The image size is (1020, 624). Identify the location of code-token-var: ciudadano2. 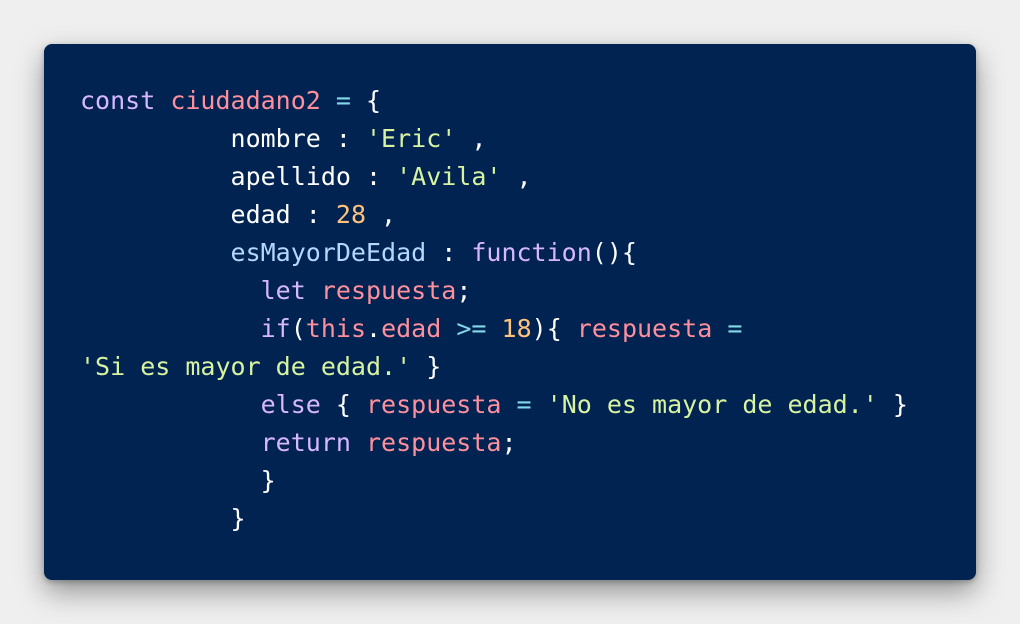
(245, 100).